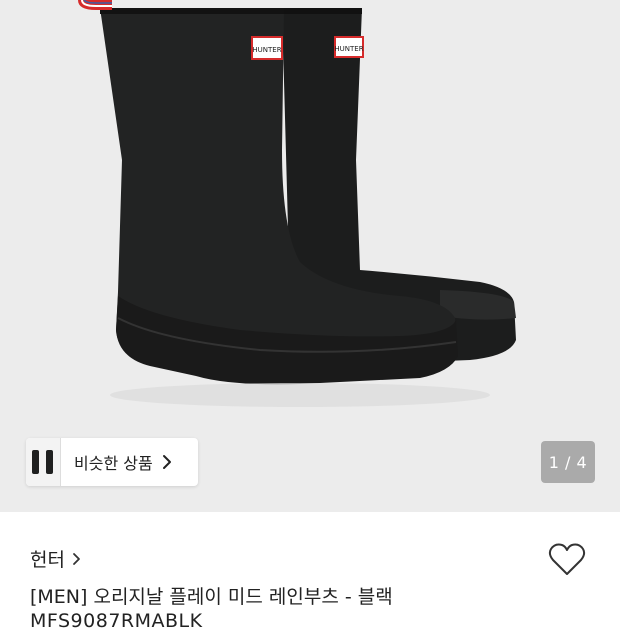  I want to click on back-boot-logo: HUNTER, so click(348, 49).